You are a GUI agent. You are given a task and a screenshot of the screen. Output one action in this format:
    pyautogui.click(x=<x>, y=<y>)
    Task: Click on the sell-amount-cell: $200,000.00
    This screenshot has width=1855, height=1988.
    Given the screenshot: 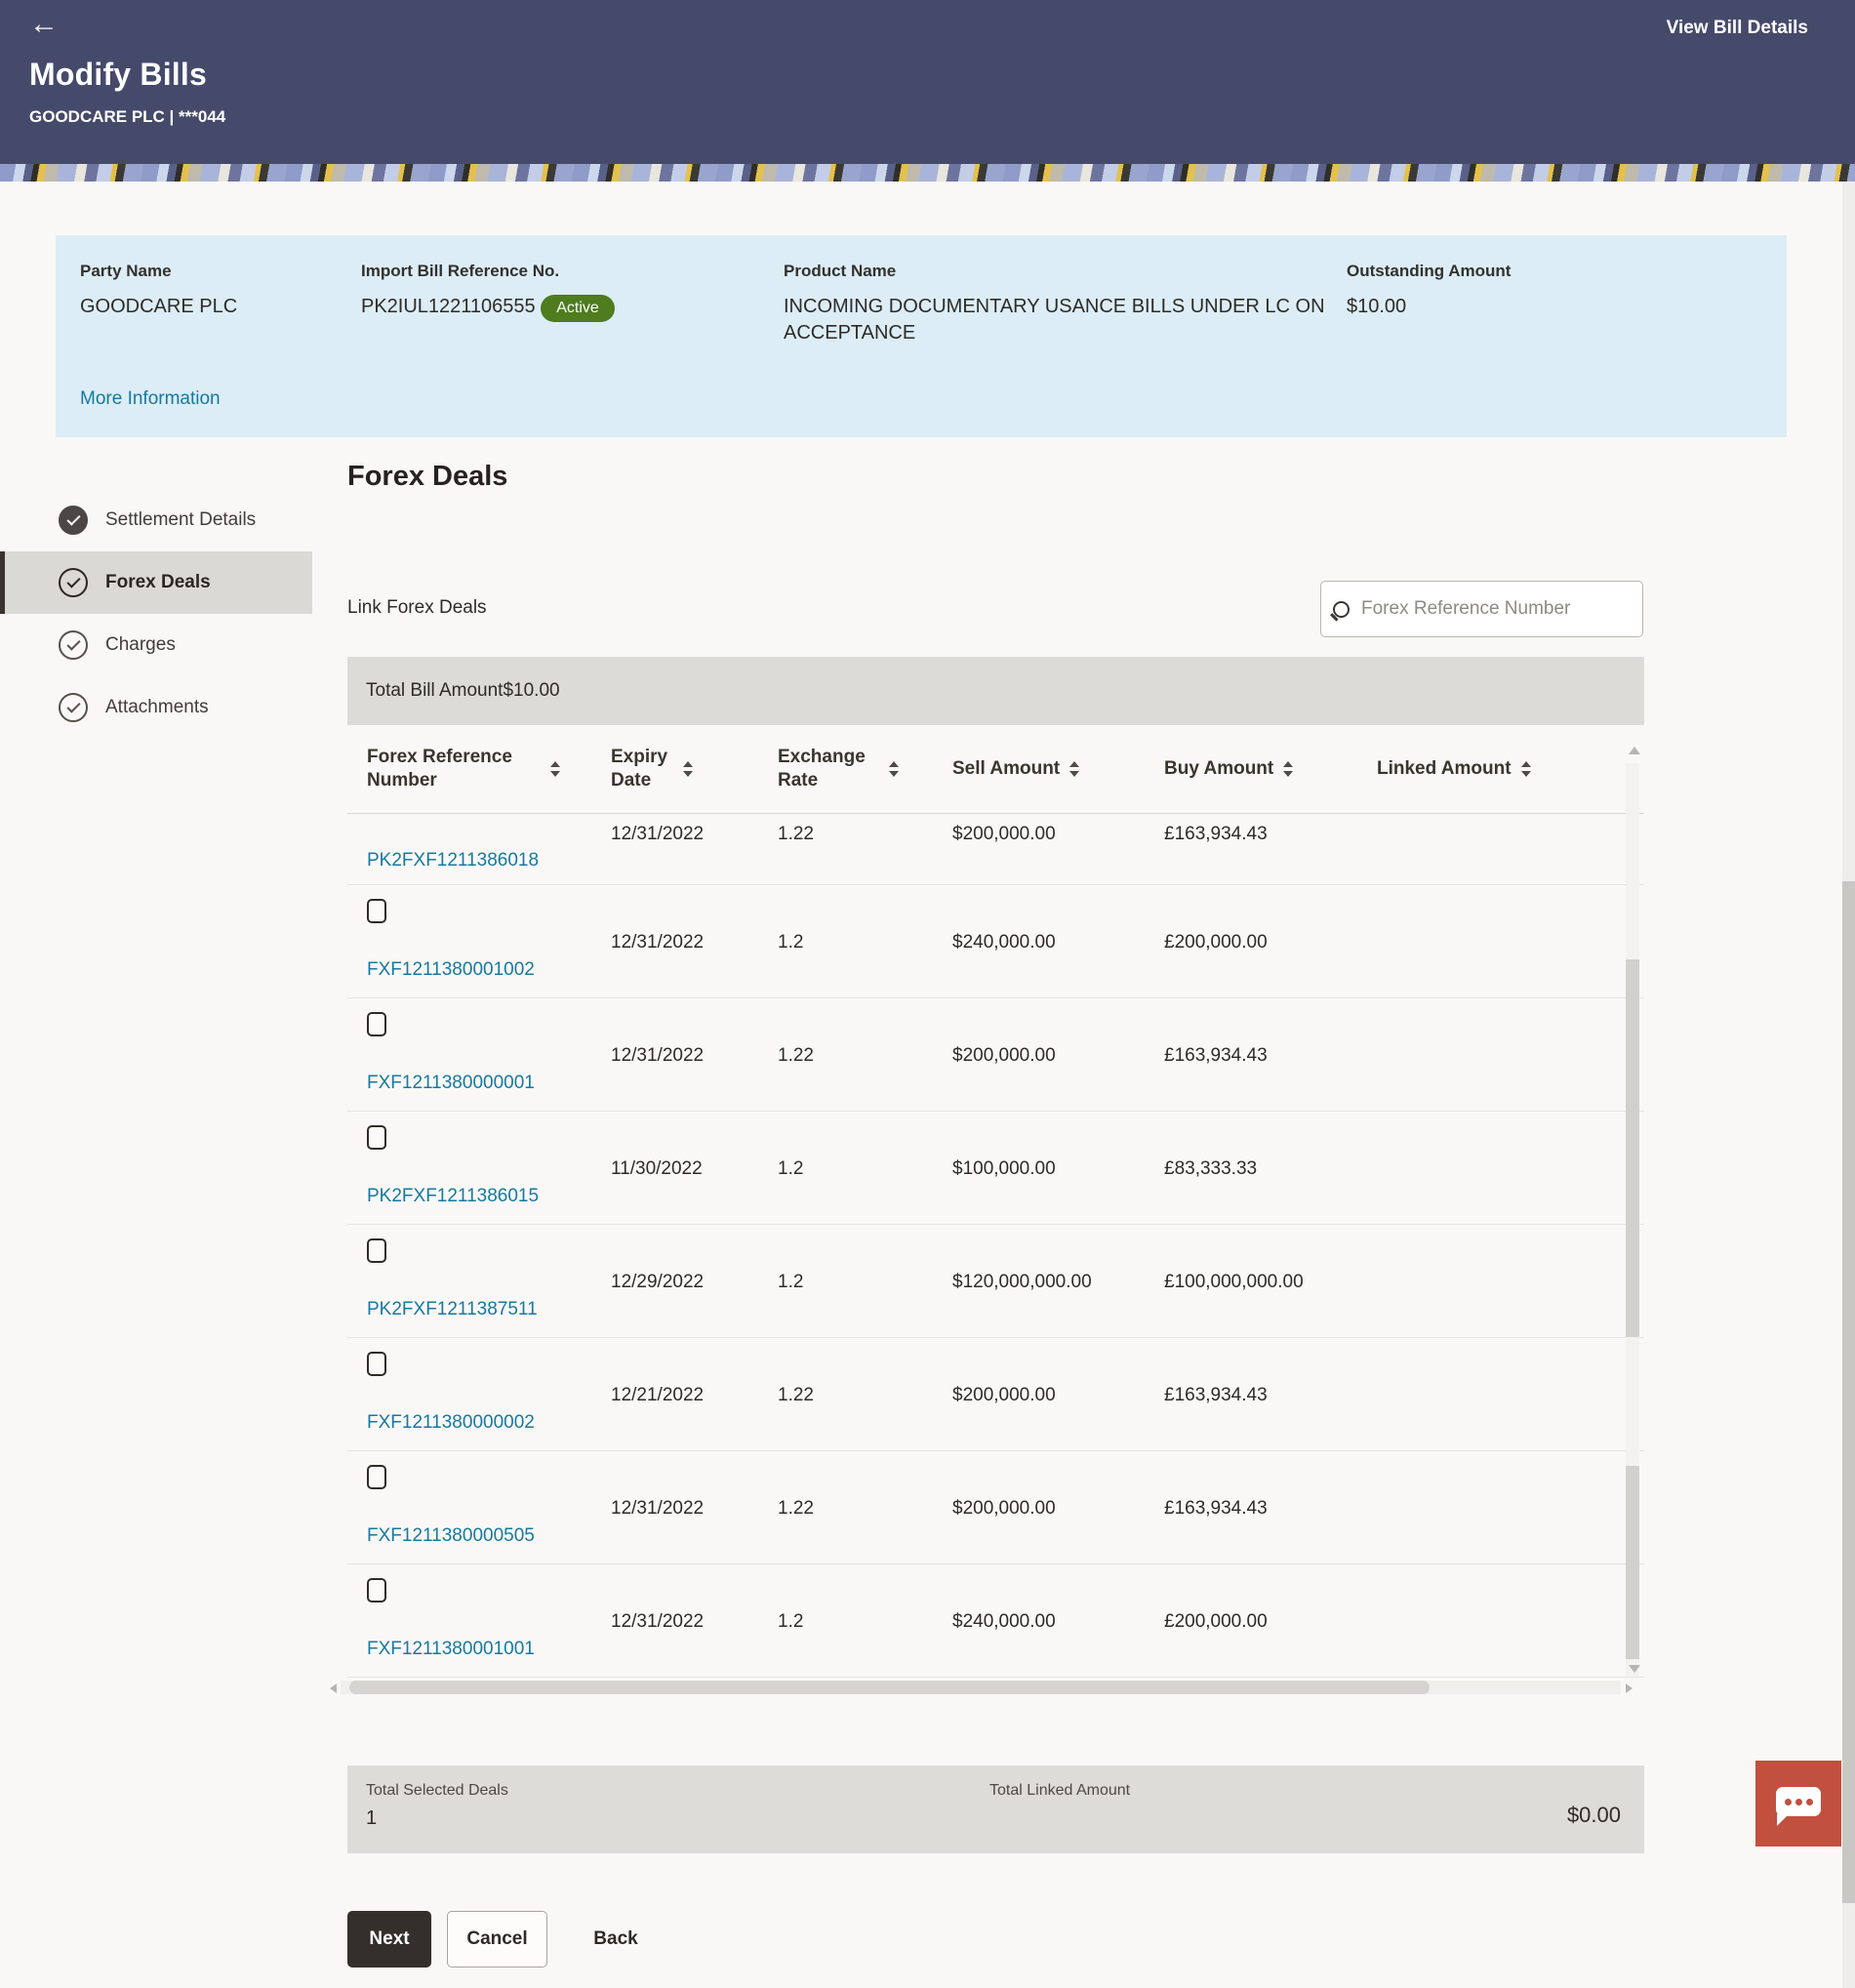 What is the action you would take?
    pyautogui.click(x=1004, y=834)
    